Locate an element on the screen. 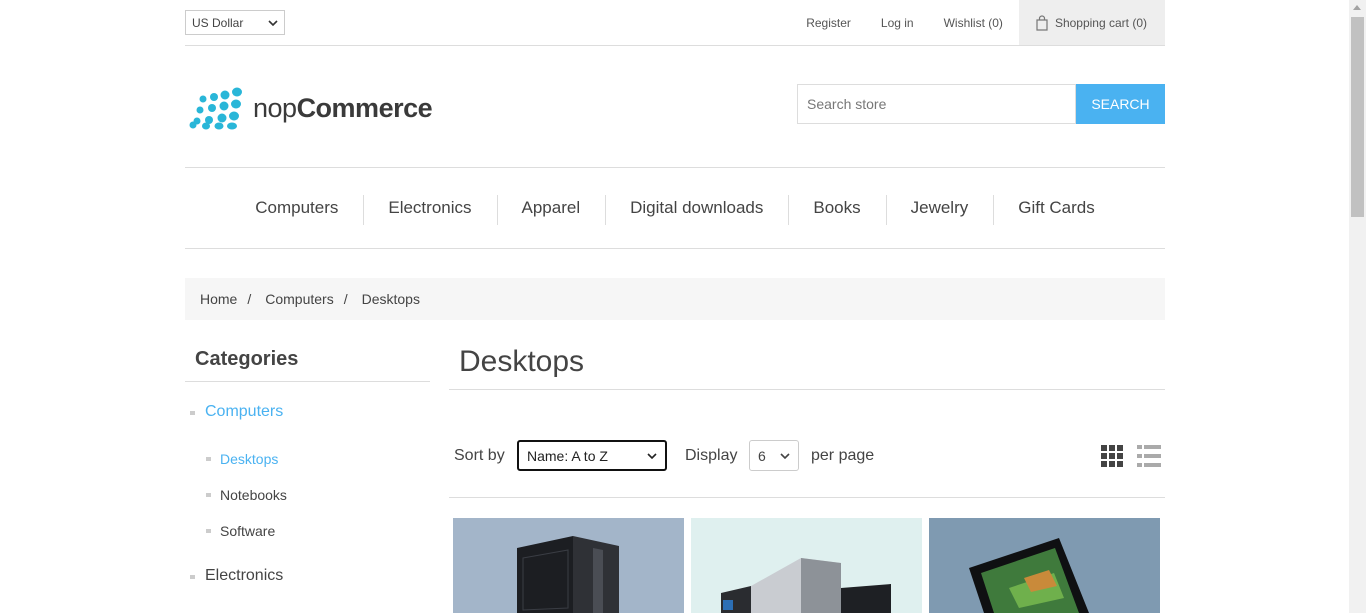 This screenshot has height=613, width=1366. shopping-cart-link: Shopping cart (0) is located at coordinates (1091, 22).